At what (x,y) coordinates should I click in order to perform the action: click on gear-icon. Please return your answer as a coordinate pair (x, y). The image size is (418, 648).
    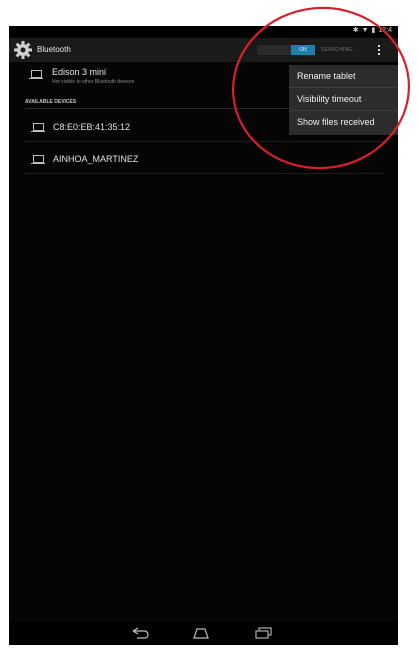
    Looking at the image, I should click on (23, 50).